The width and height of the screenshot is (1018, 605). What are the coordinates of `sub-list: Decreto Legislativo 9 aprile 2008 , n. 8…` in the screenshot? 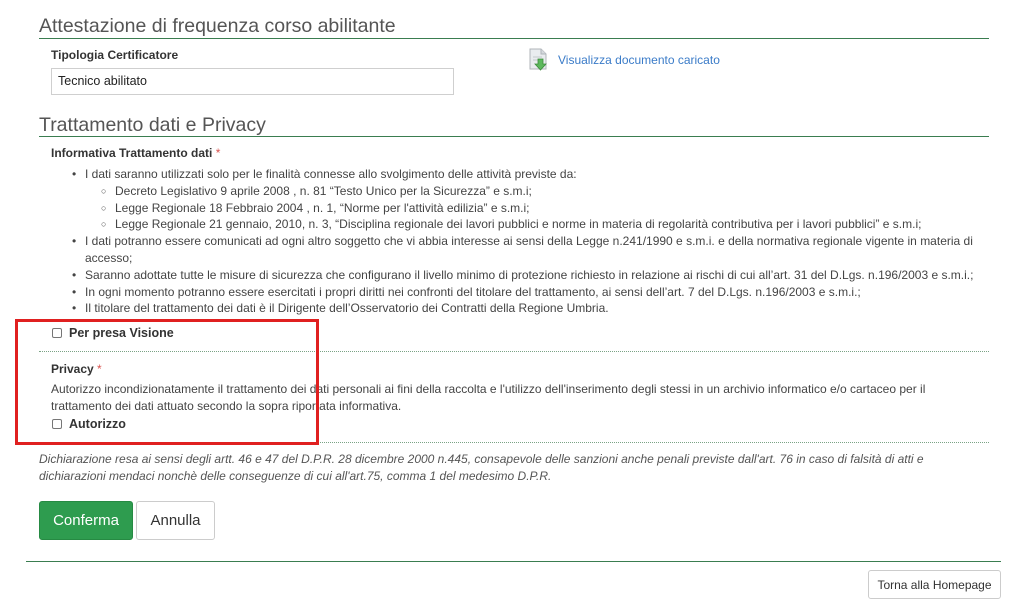 It's located at (550, 208).